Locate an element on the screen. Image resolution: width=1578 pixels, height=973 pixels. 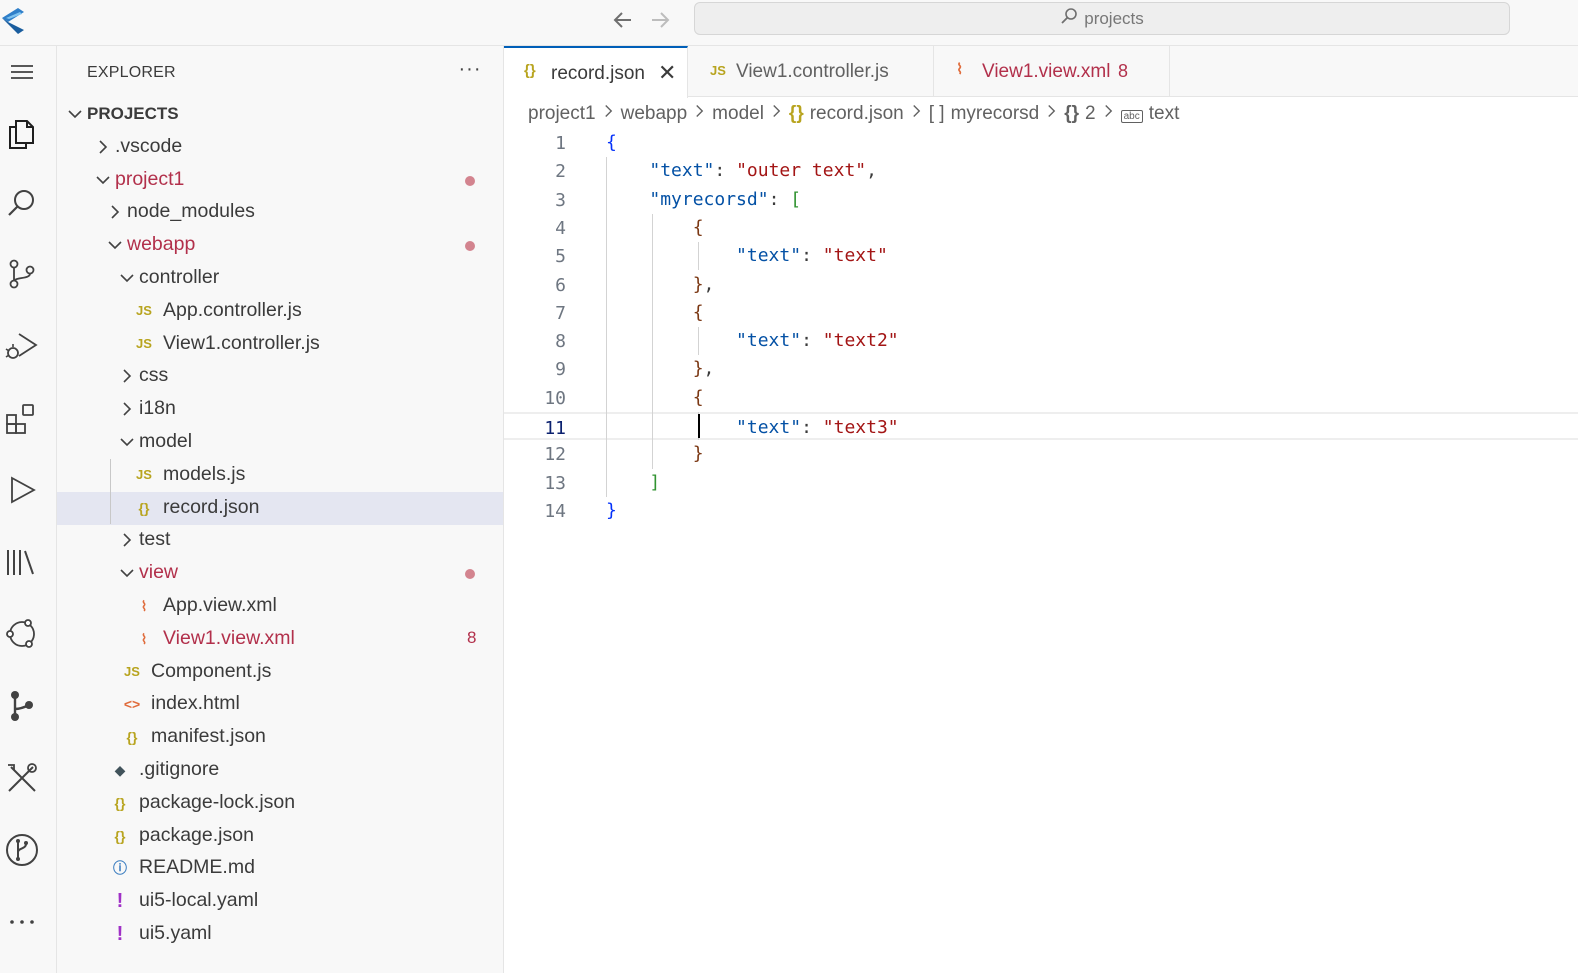
tree-file: ⌇ View1.view.xml 8 is located at coordinates (280, 639).